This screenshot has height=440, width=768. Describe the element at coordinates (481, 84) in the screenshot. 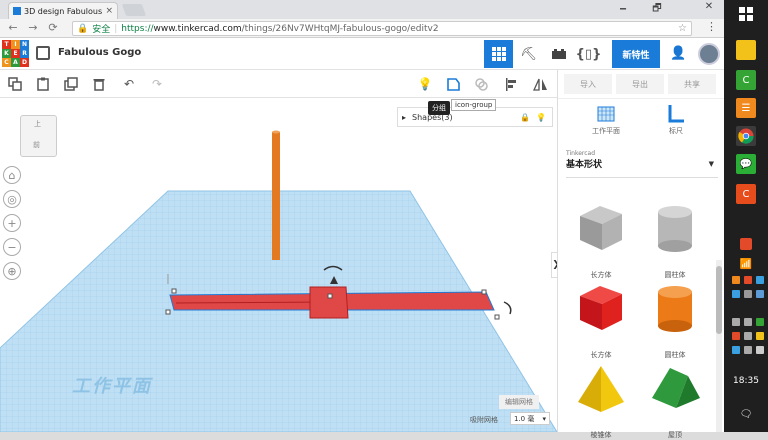

I see `ungroup-icon` at that location.